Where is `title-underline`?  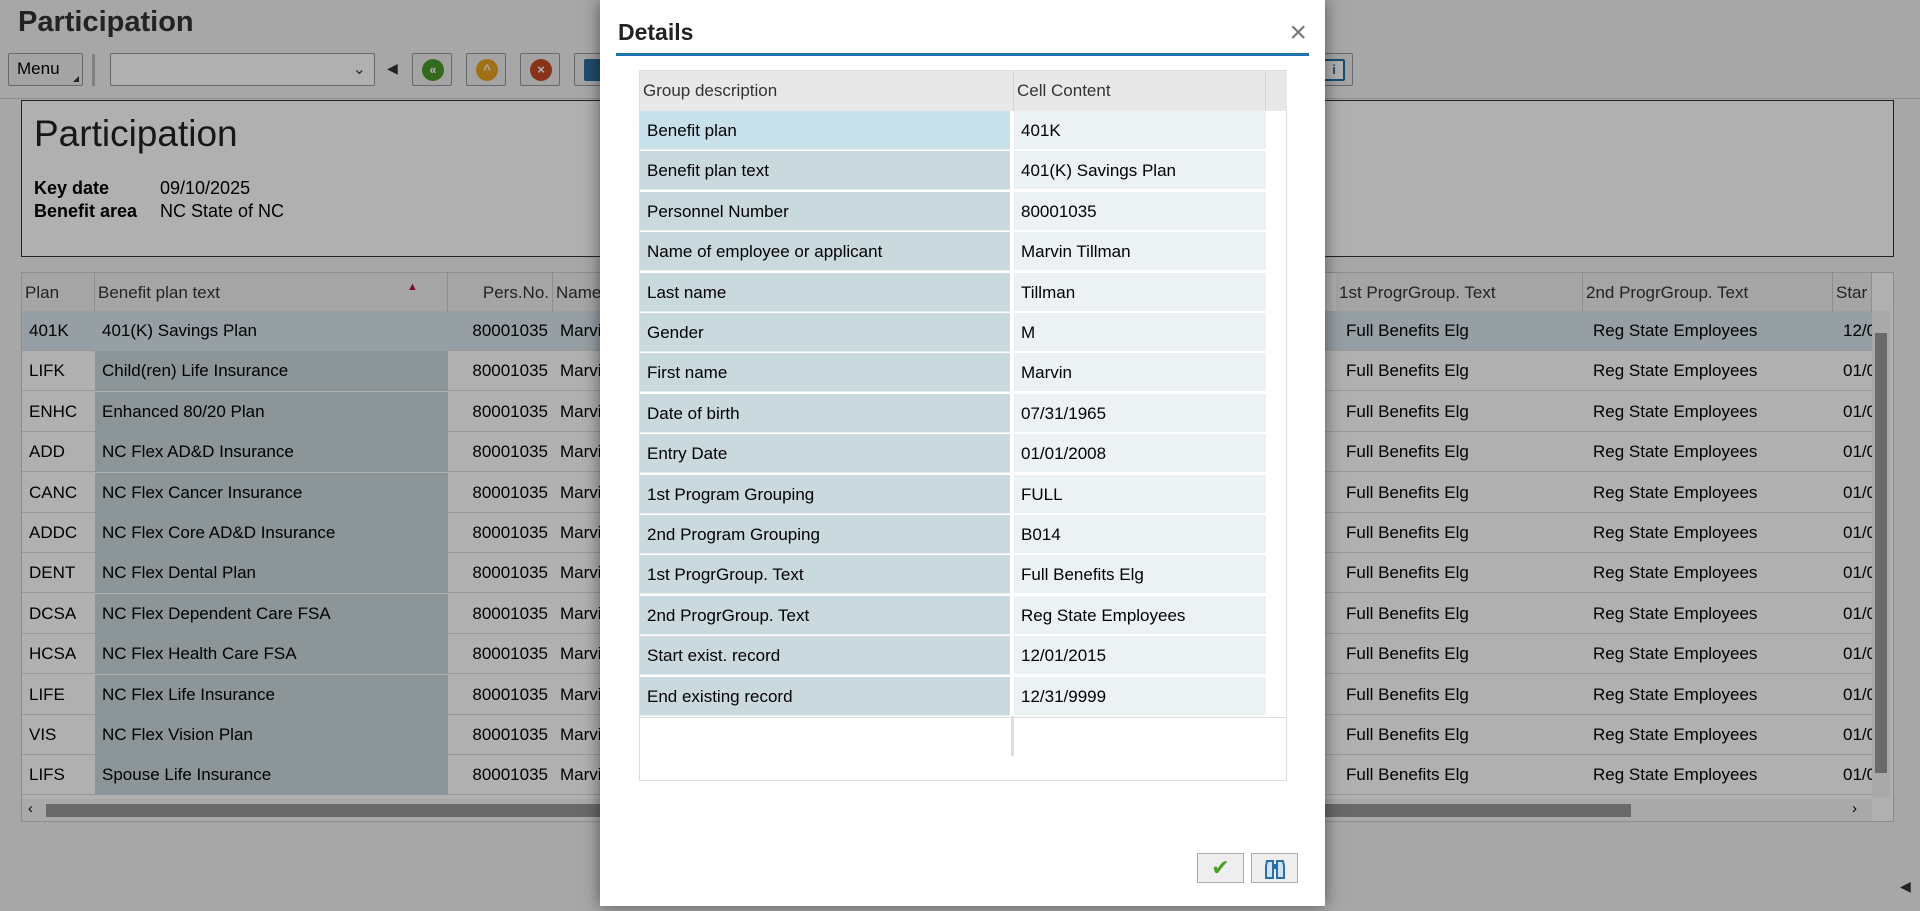 title-underline is located at coordinates (962, 54).